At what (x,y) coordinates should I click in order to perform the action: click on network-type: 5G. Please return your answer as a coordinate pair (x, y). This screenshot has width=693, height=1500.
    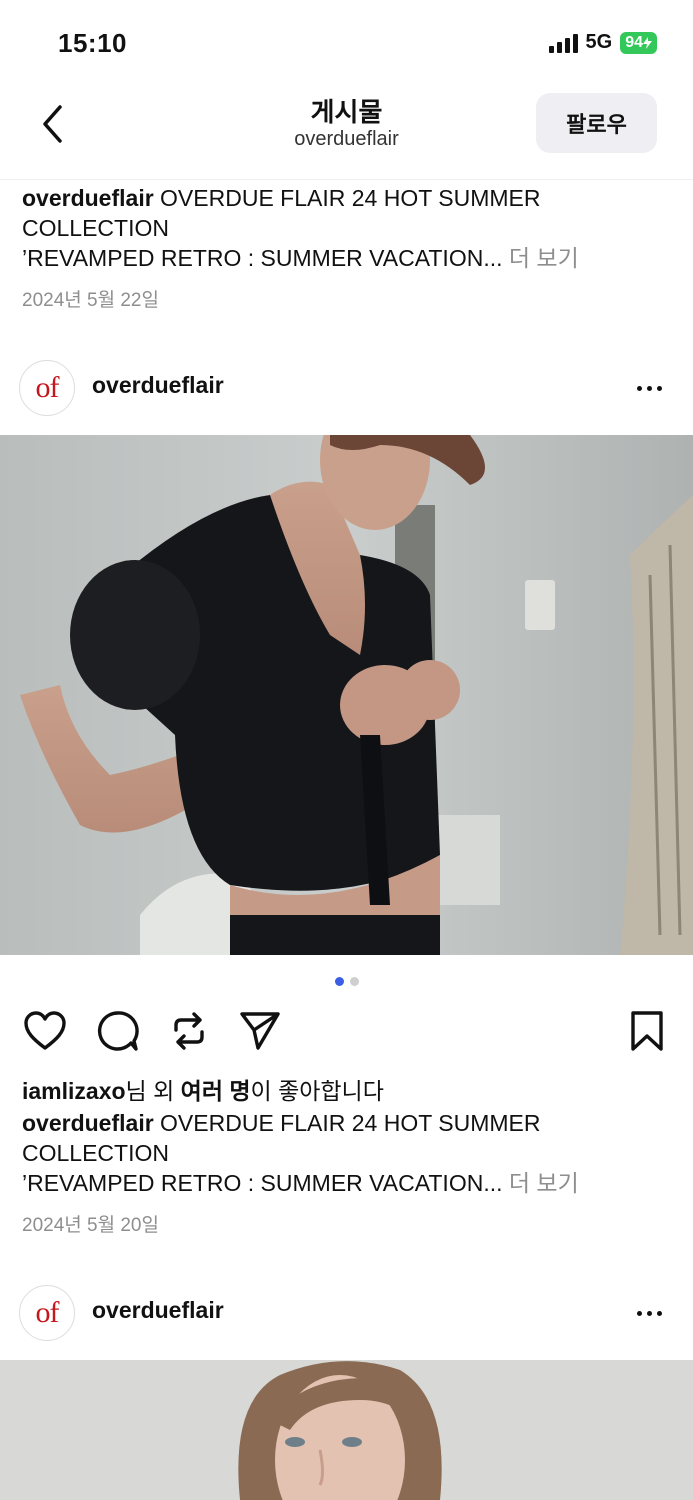
    Looking at the image, I should click on (599, 42).